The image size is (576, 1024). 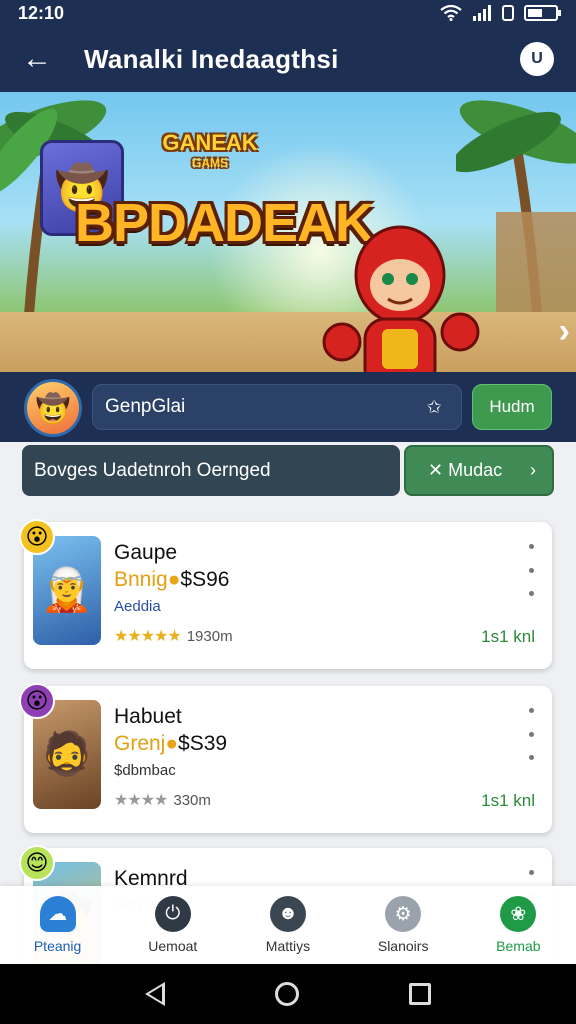 I want to click on game-rating: ★★★★★ 1930m, so click(x=173, y=636).